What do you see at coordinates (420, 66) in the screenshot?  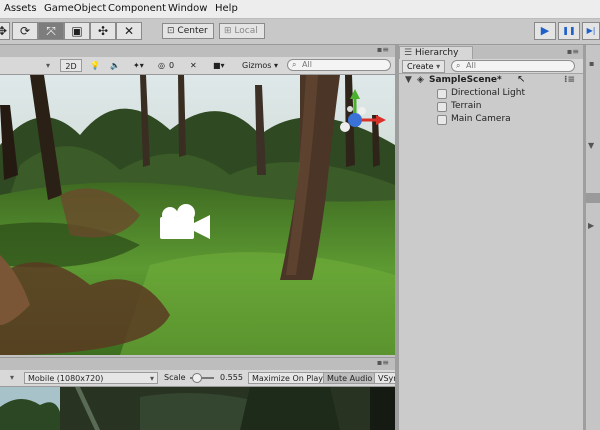 I see `create-label: Create` at bounding box center [420, 66].